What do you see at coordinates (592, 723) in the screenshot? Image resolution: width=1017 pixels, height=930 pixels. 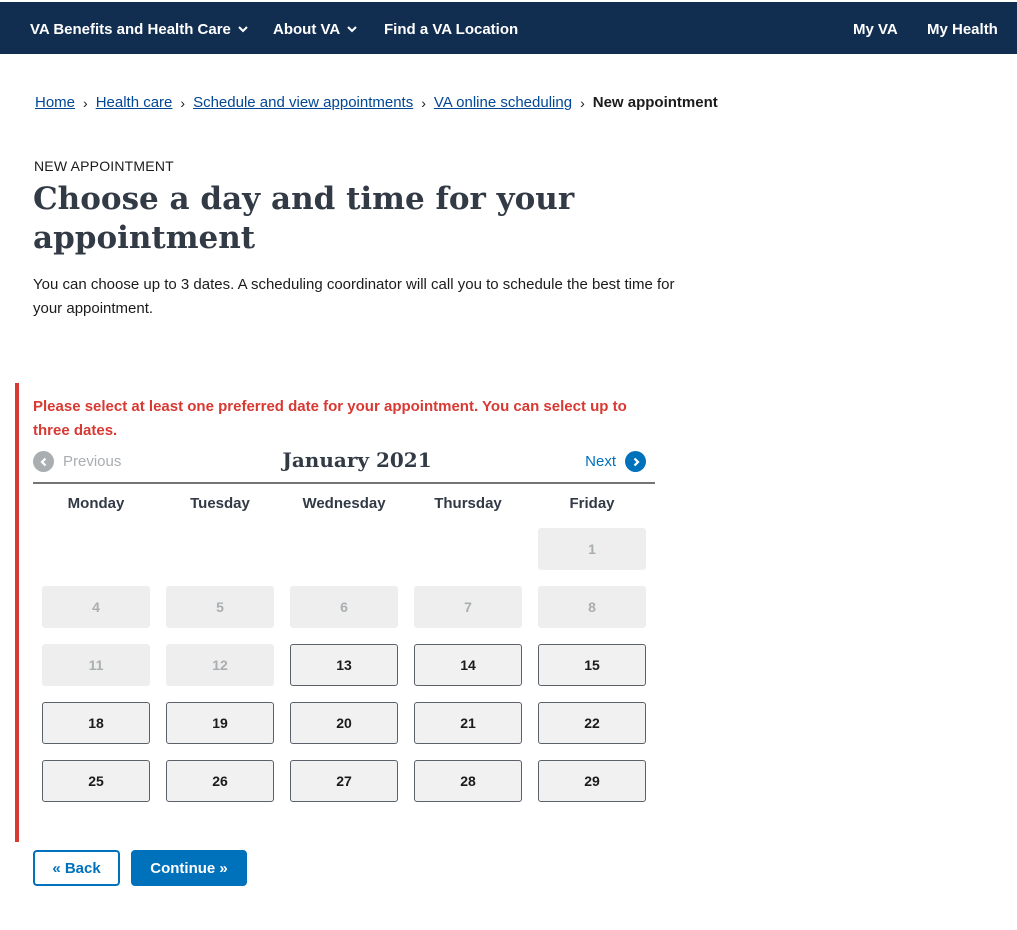 I see `calendar-day-button: 22` at bounding box center [592, 723].